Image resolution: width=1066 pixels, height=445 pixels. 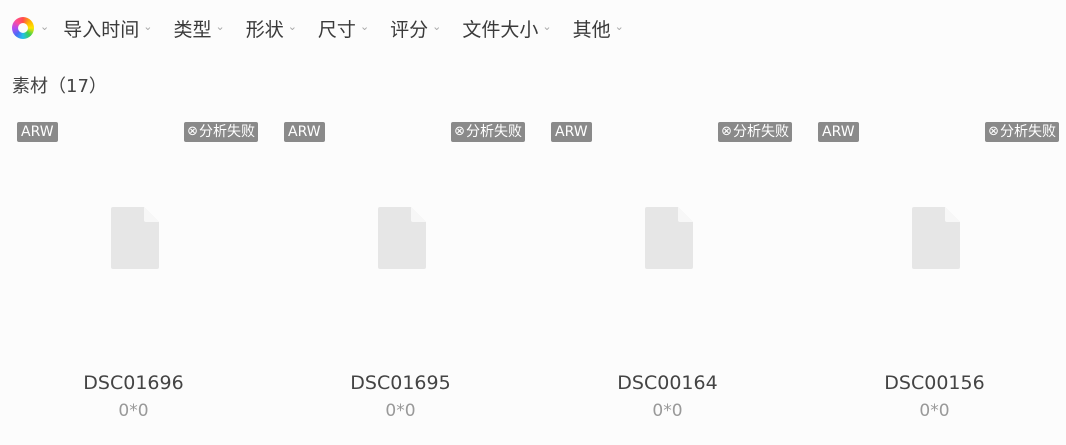 What do you see at coordinates (101, 29) in the screenshot?
I see `filter-label: 导入时间` at bounding box center [101, 29].